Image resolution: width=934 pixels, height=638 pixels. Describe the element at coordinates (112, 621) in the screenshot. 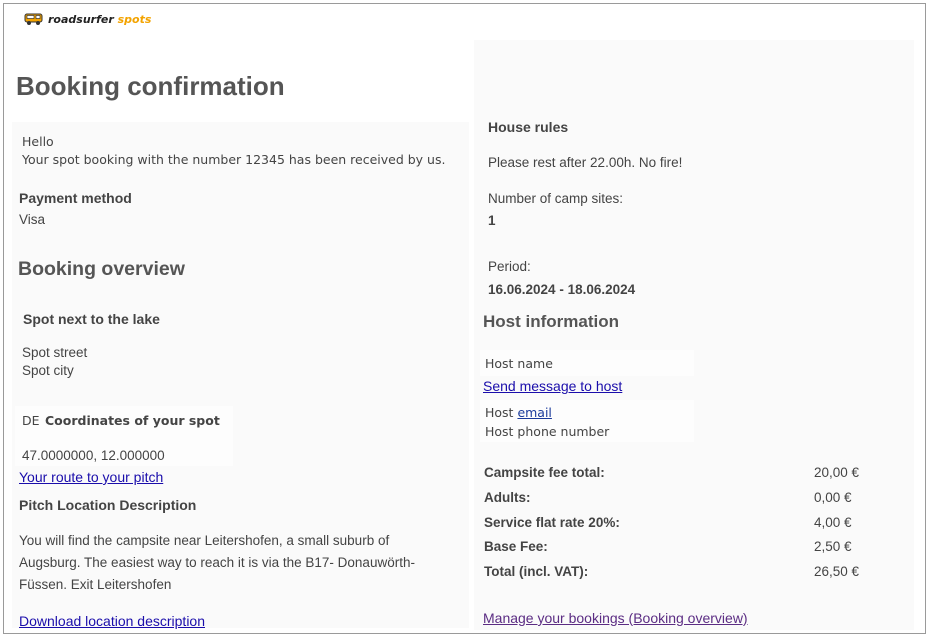

I see `download-location-link: Download location description` at that location.